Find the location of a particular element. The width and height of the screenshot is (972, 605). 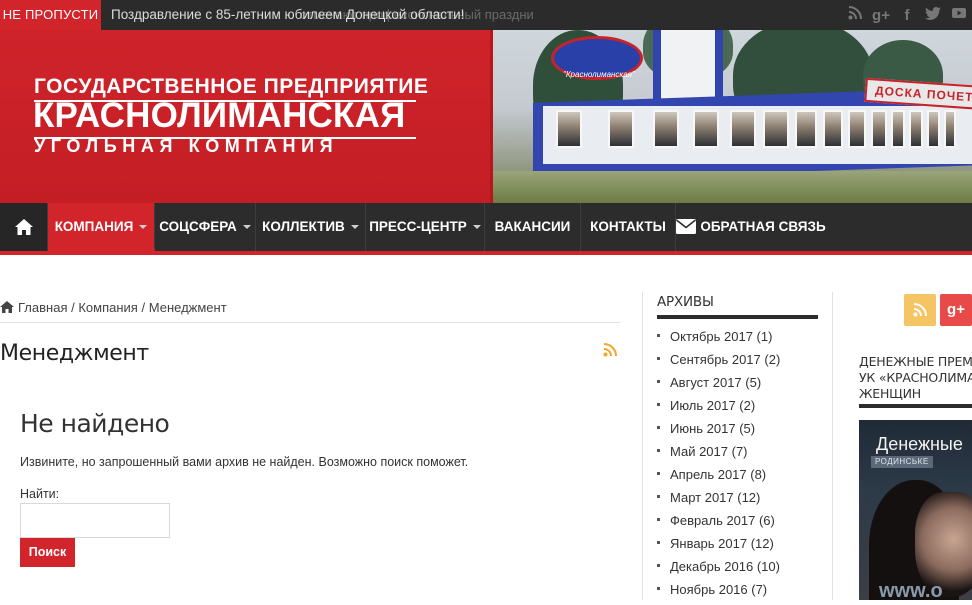

nav-item-label: КОЛЛЕКТИВ is located at coordinates (303, 226).